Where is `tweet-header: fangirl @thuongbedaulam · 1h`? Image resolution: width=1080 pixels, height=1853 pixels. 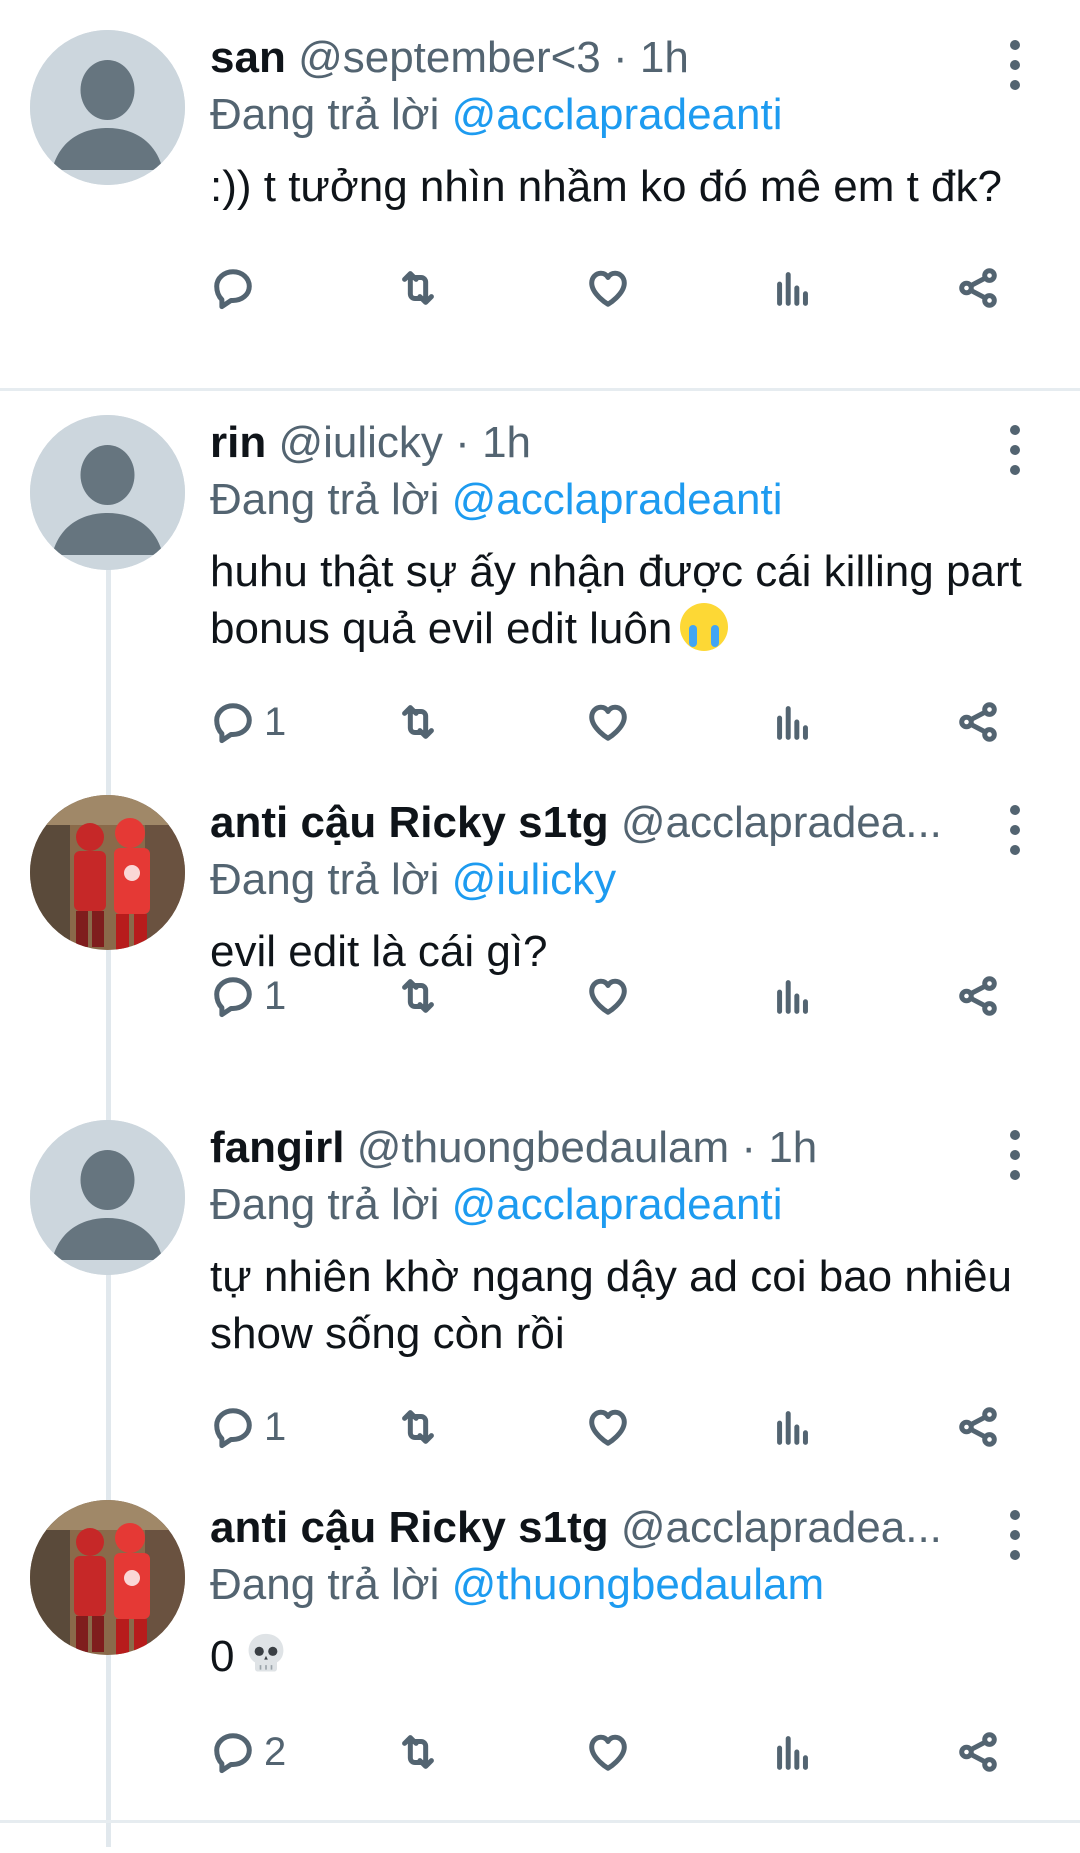 tweet-header: fangirl @thuongbedaulam · 1h is located at coordinates (590, 1148).